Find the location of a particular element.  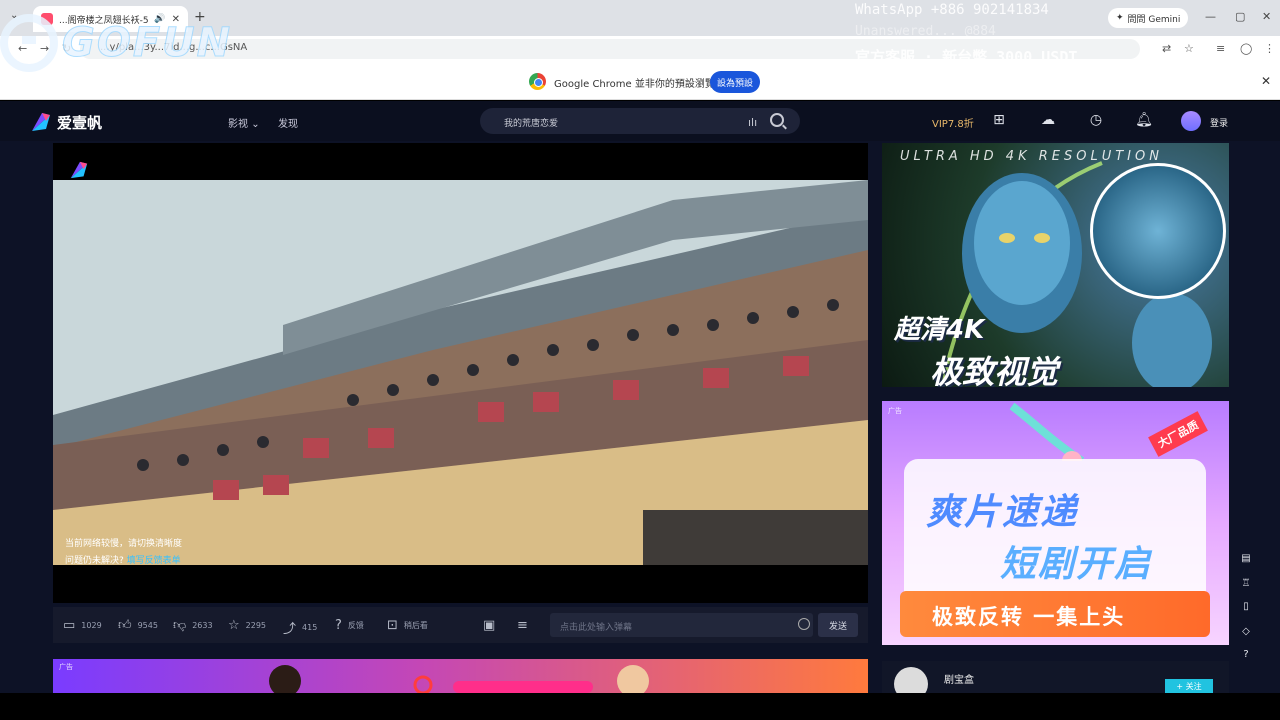

player-watermark-logo-icon is located at coordinates (79, 170).